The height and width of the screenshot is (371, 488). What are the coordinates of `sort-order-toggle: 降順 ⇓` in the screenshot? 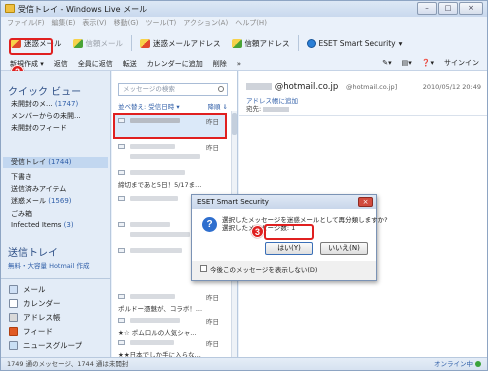 It's located at (217, 106).